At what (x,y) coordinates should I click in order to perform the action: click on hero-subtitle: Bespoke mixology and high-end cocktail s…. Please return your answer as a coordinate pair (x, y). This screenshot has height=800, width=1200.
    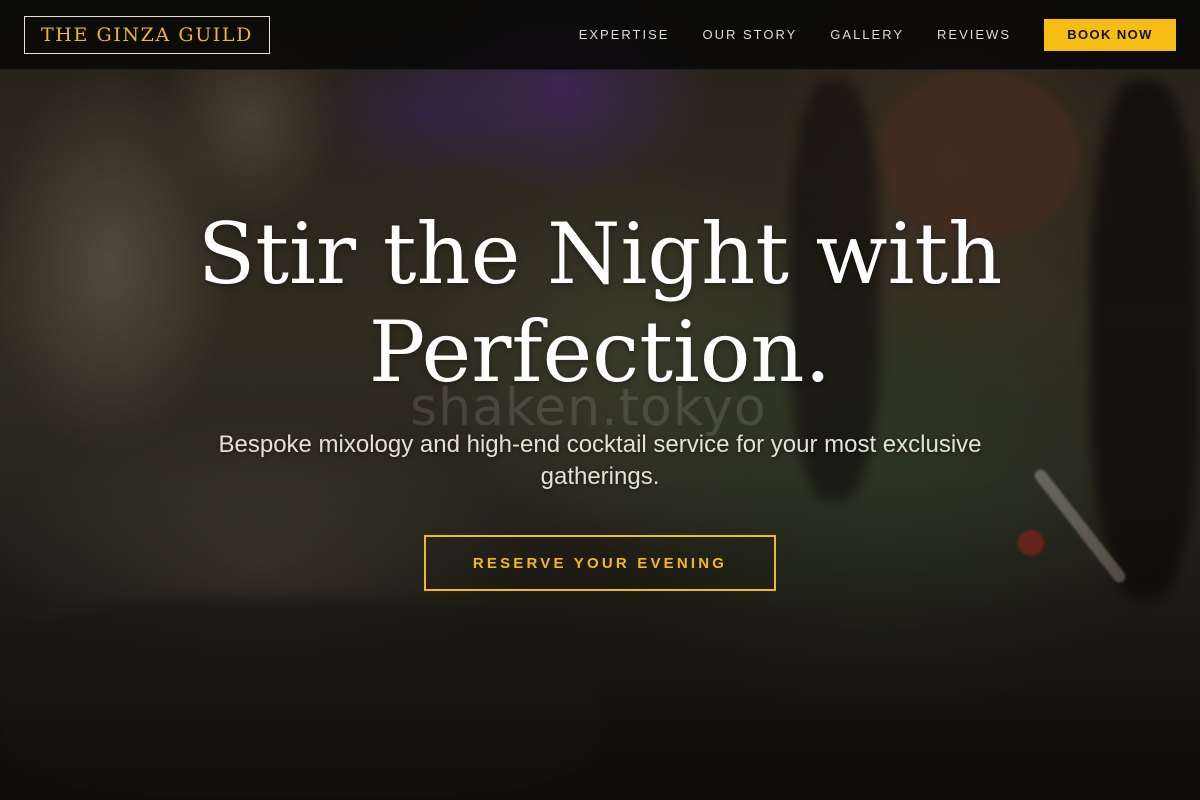
    Looking at the image, I should click on (600, 460).